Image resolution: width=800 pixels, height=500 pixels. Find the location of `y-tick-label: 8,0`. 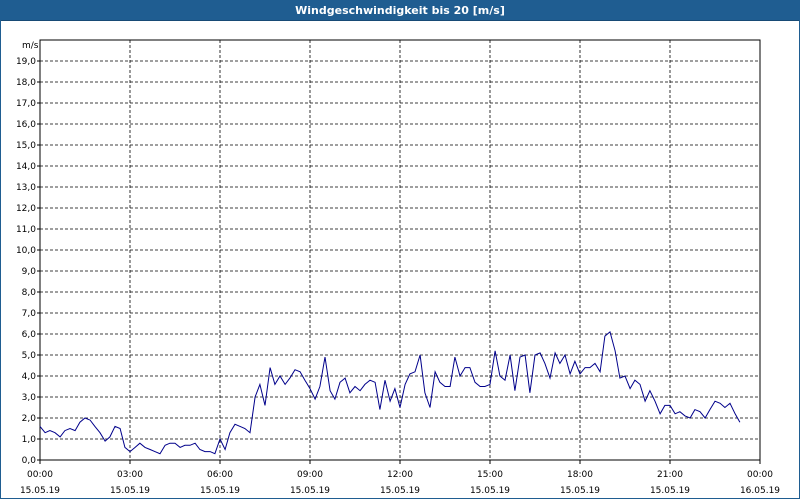

y-tick-label: 8,0 is located at coordinates (29, 293).